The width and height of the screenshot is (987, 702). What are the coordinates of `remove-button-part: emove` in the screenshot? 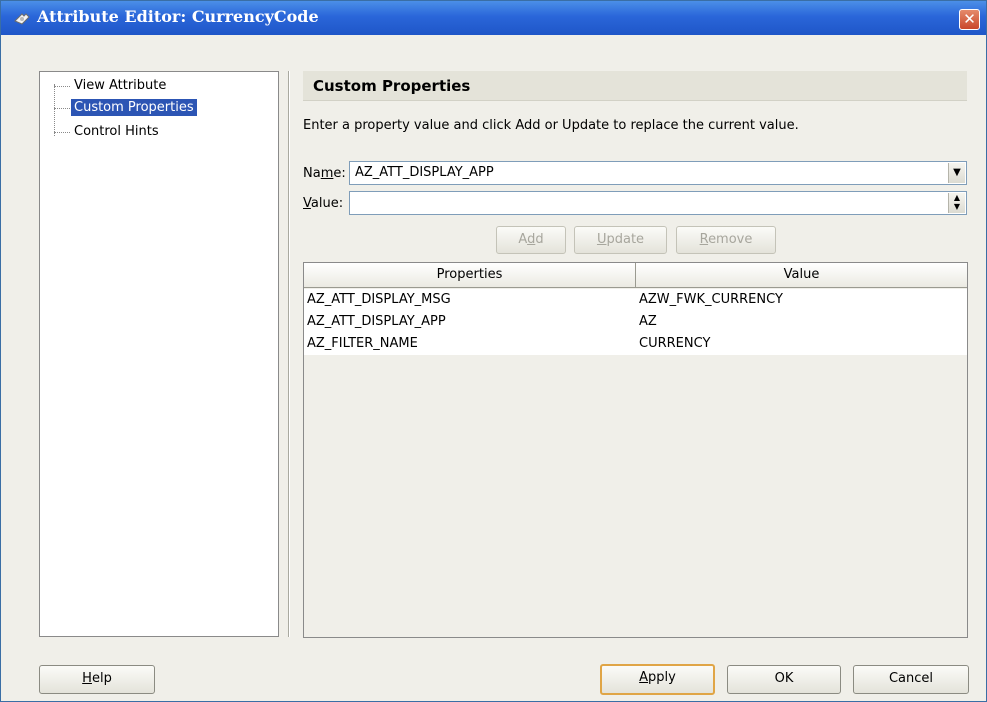 It's located at (730, 239).